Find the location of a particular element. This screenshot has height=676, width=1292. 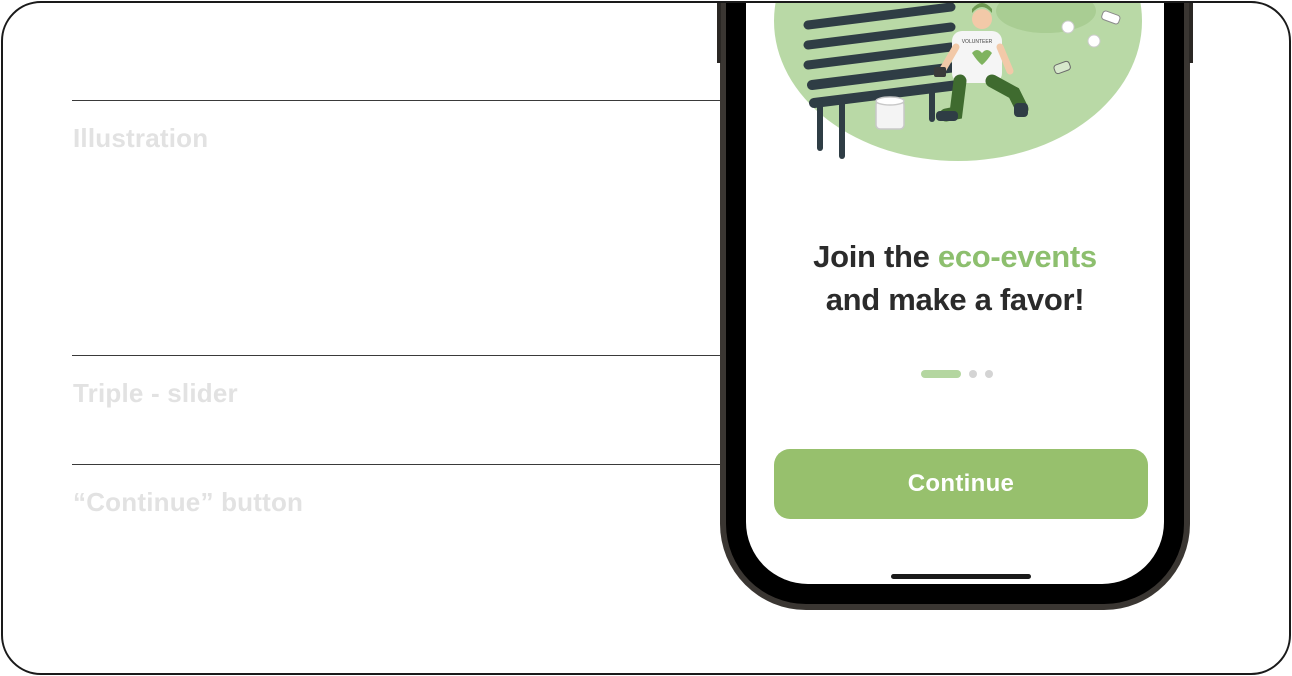

triple-slider is located at coordinates (957, 374).